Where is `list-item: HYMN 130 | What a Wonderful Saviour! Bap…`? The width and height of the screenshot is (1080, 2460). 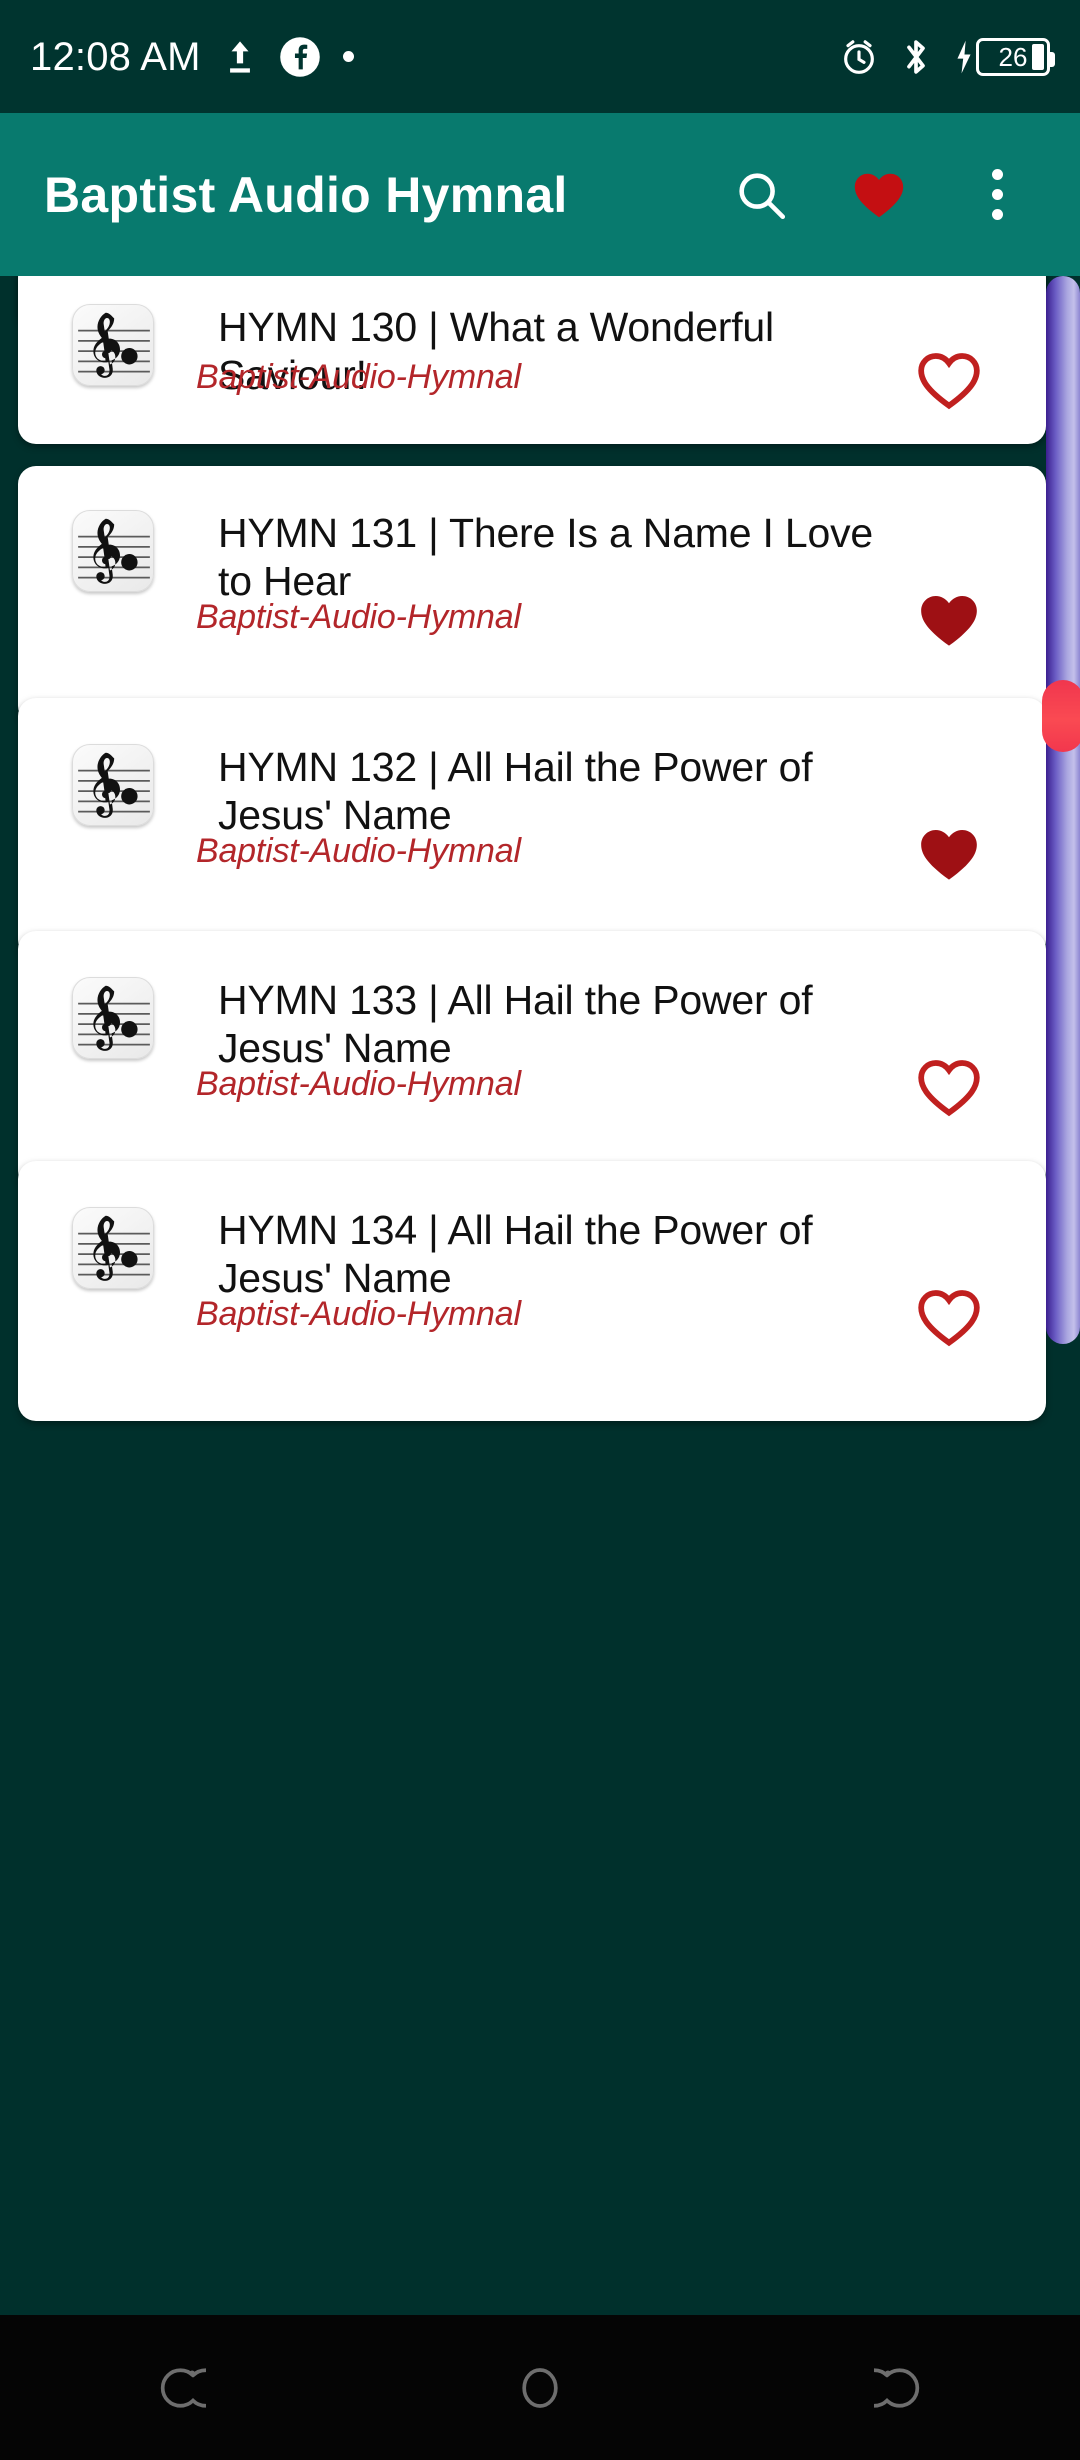
list-item: HYMN 130 | What a Wonderful Saviour! Bap… is located at coordinates (532, 360).